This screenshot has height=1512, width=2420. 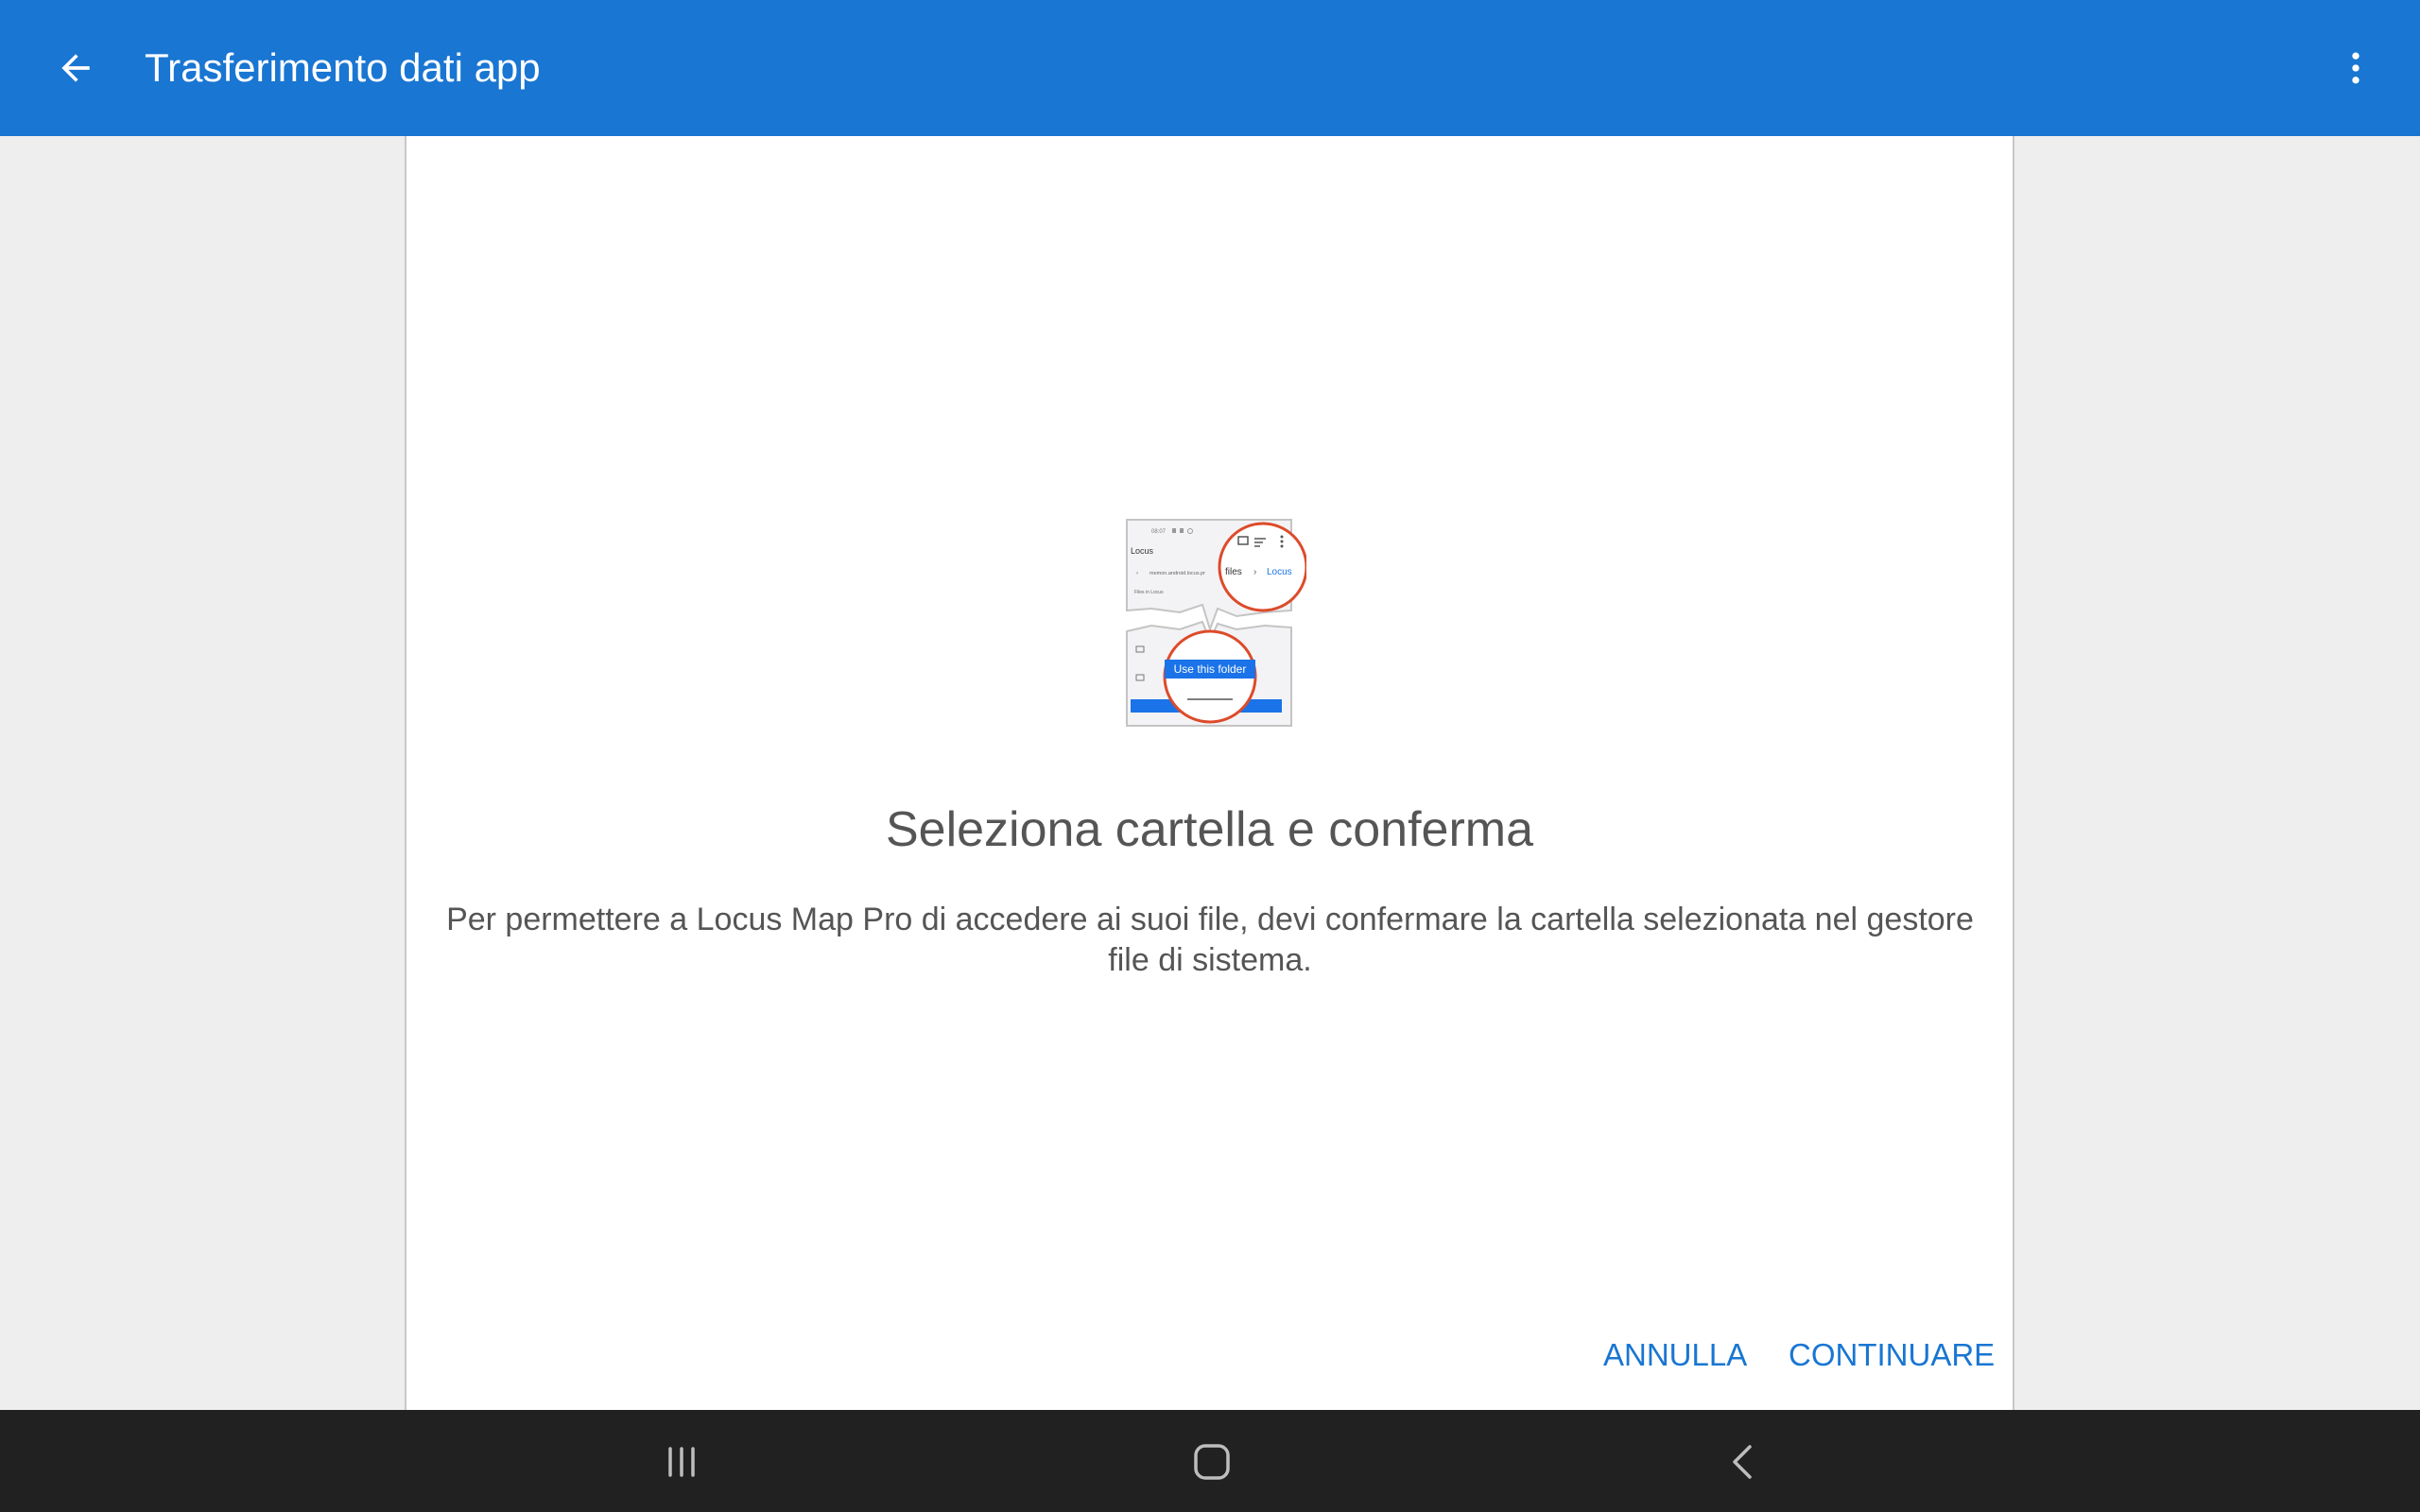 I want to click on folder-title: Locus, so click(x=1142, y=551).